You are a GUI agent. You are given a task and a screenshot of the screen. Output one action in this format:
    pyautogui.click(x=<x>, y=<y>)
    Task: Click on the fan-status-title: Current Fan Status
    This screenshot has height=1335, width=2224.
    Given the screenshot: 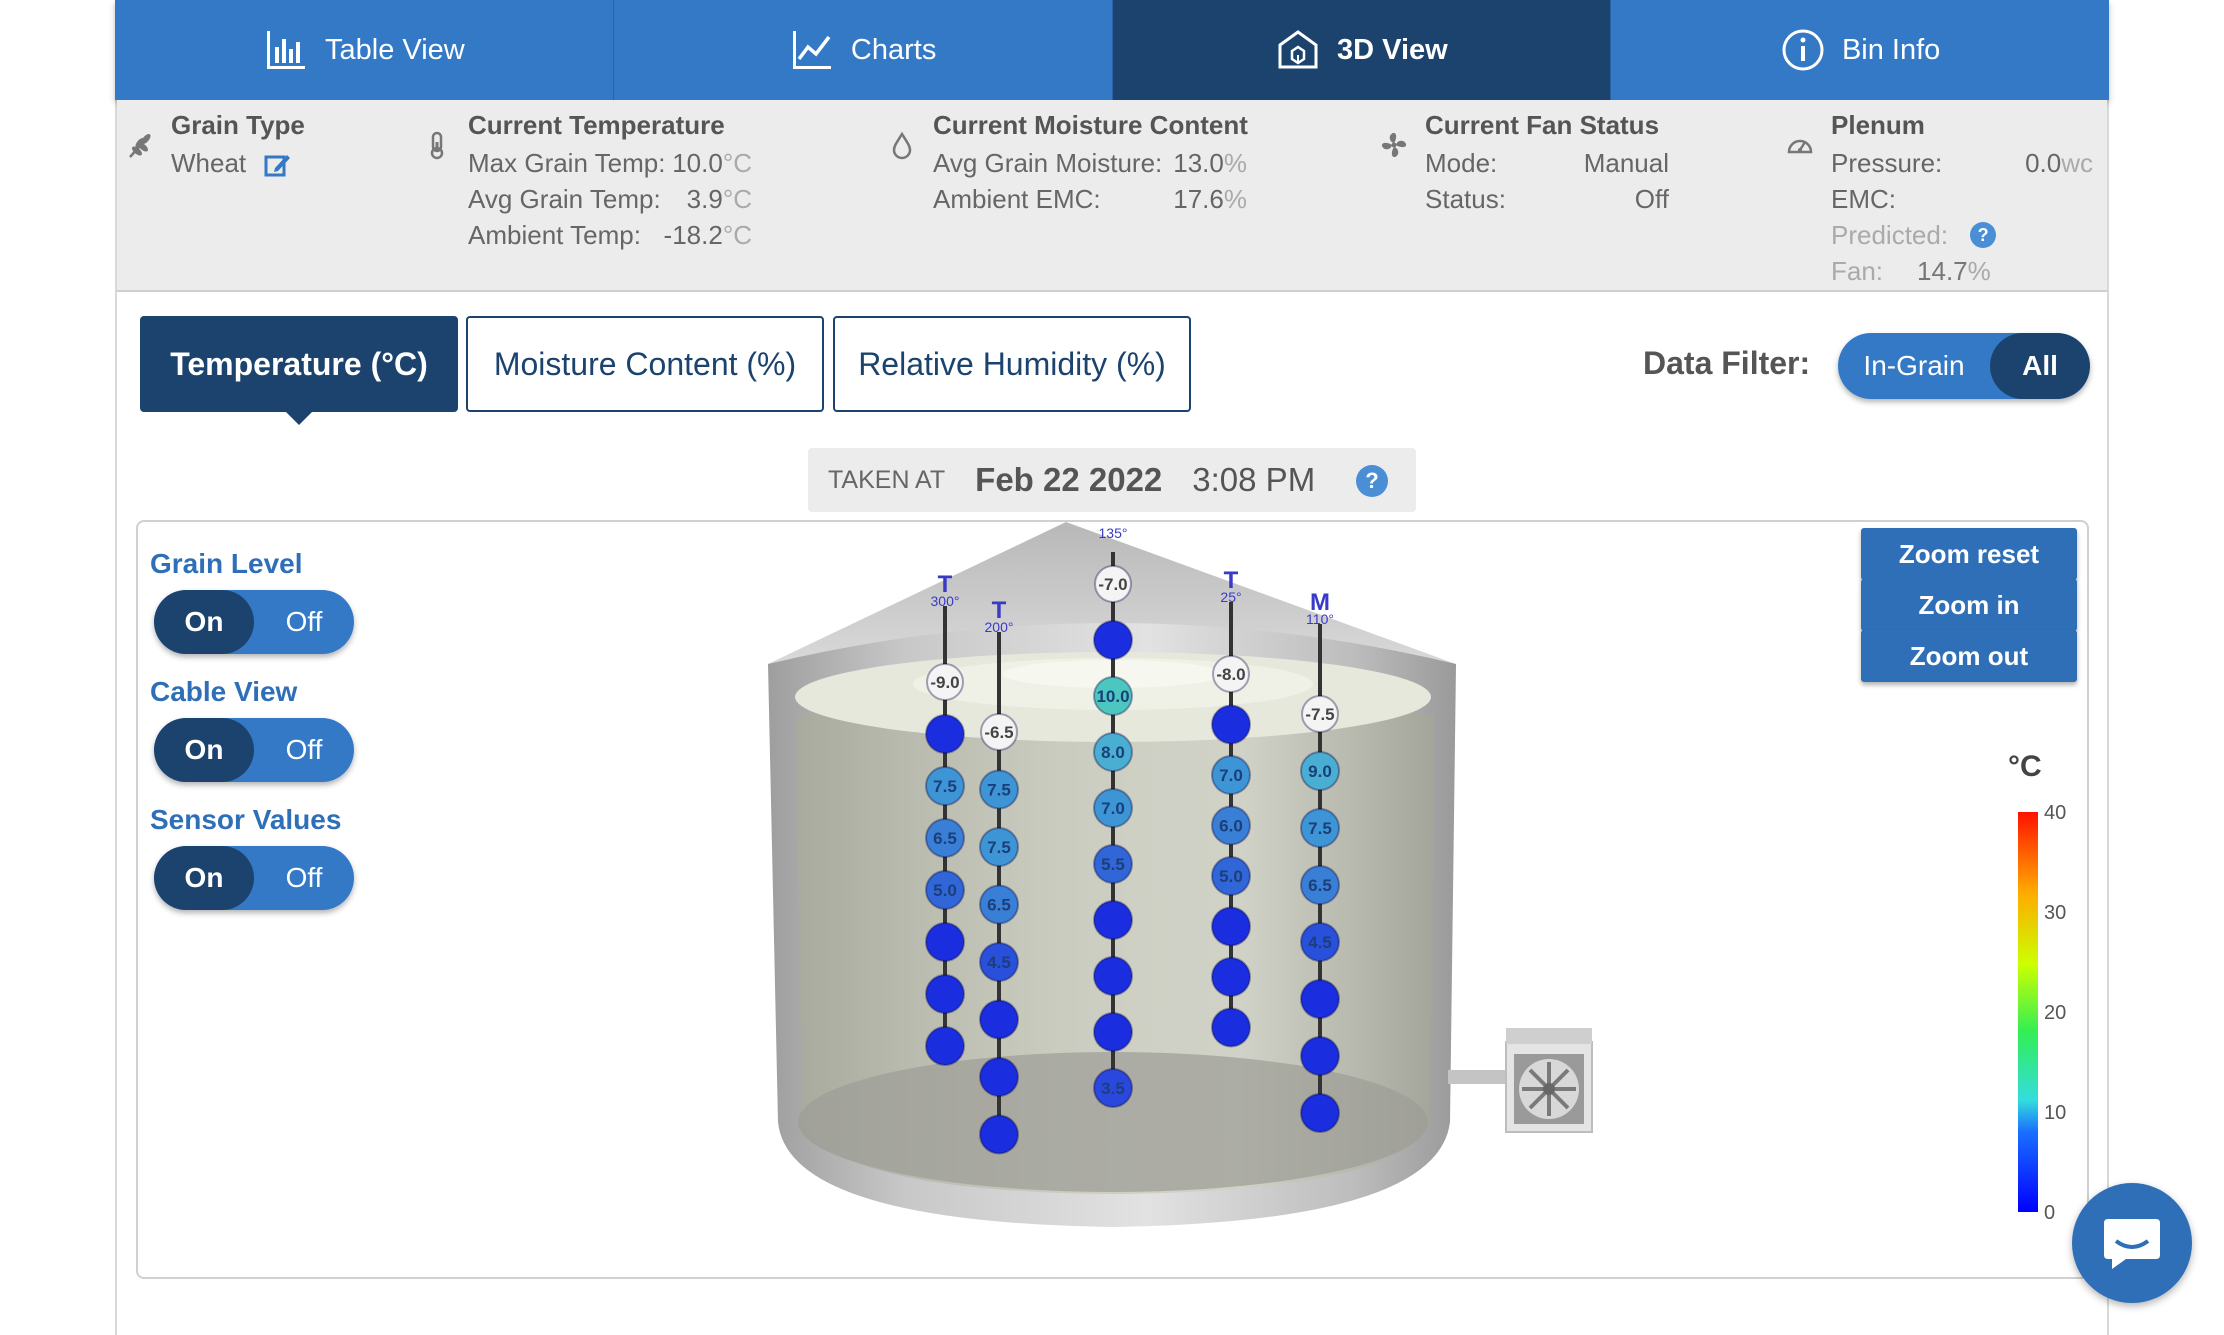 What is the action you would take?
    pyautogui.click(x=1542, y=125)
    